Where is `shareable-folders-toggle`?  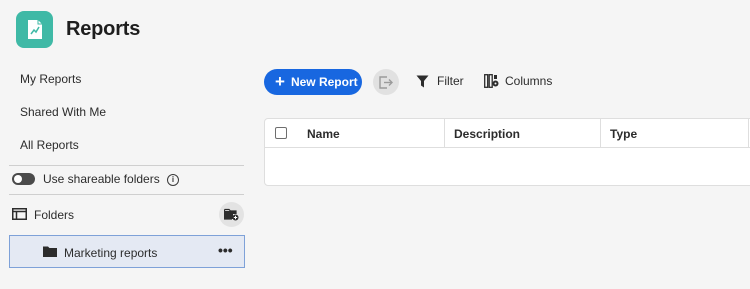 shareable-folders-toggle is located at coordinates (23, 179).